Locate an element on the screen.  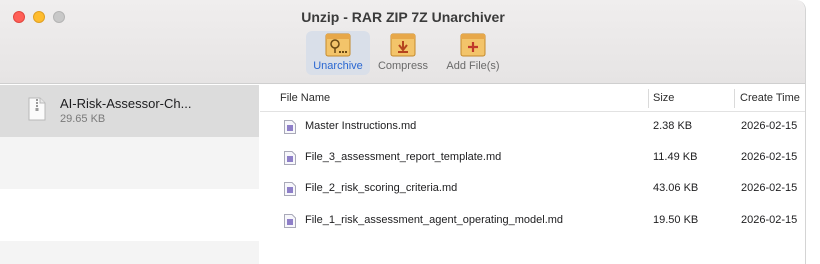
archive-item: AI-Risk-Assessor-Ch... 29.65 KB is located at coordinates (129, 111).